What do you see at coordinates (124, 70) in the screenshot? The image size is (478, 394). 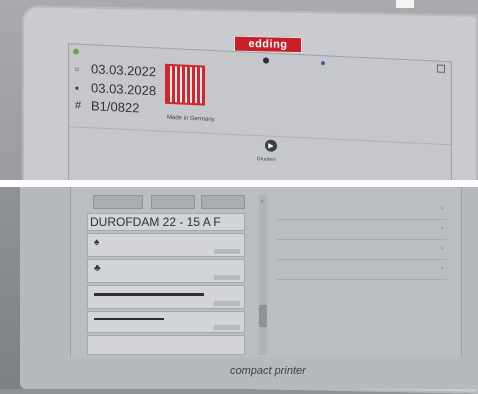 I see `label-line-1: 03.03.2022` at bounding box center [124, 70].